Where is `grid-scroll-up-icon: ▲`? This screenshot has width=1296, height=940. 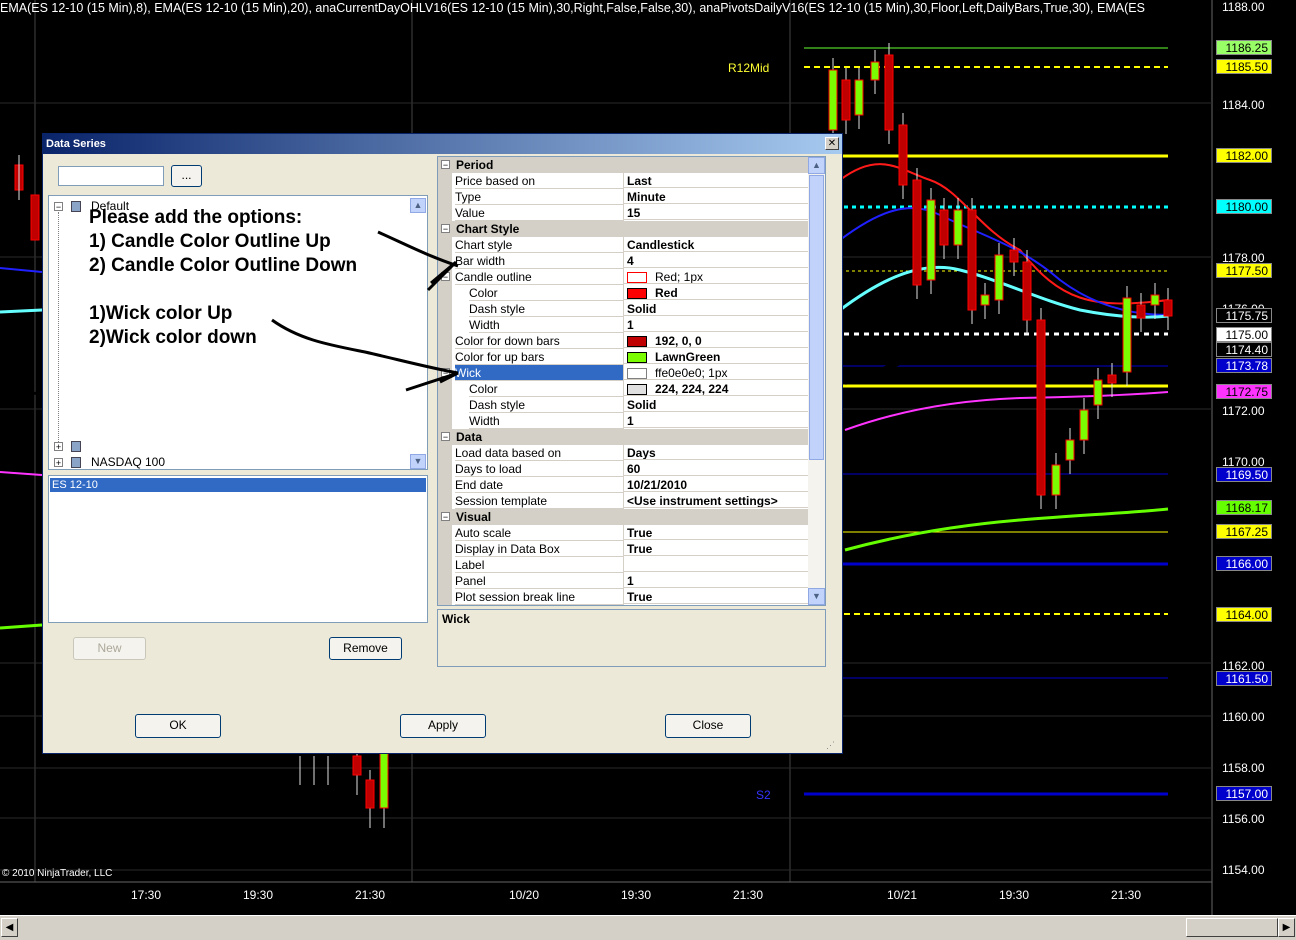 grid-scroll-up-icon: ▲ is located at coordinates (816, 165).